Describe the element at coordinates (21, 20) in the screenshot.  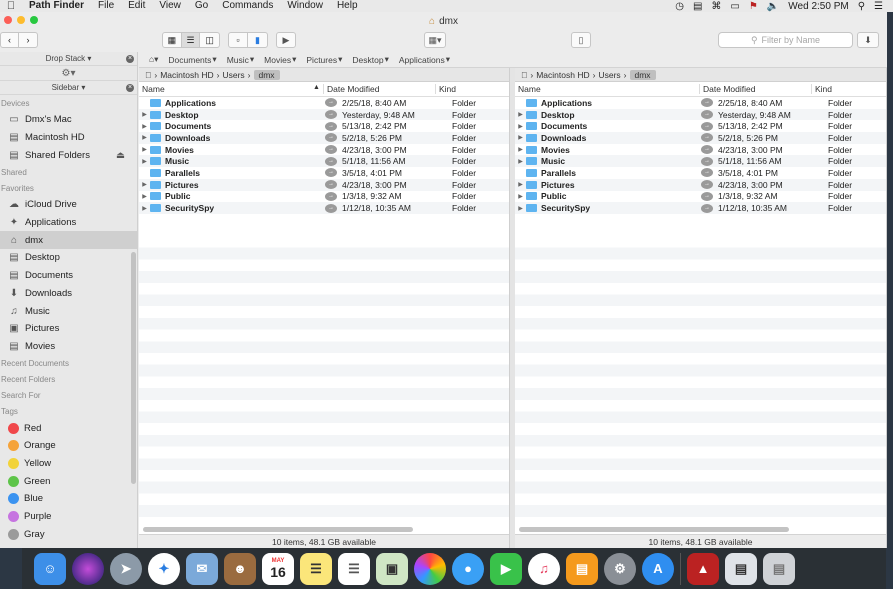
I see `minimize-button` at that location.